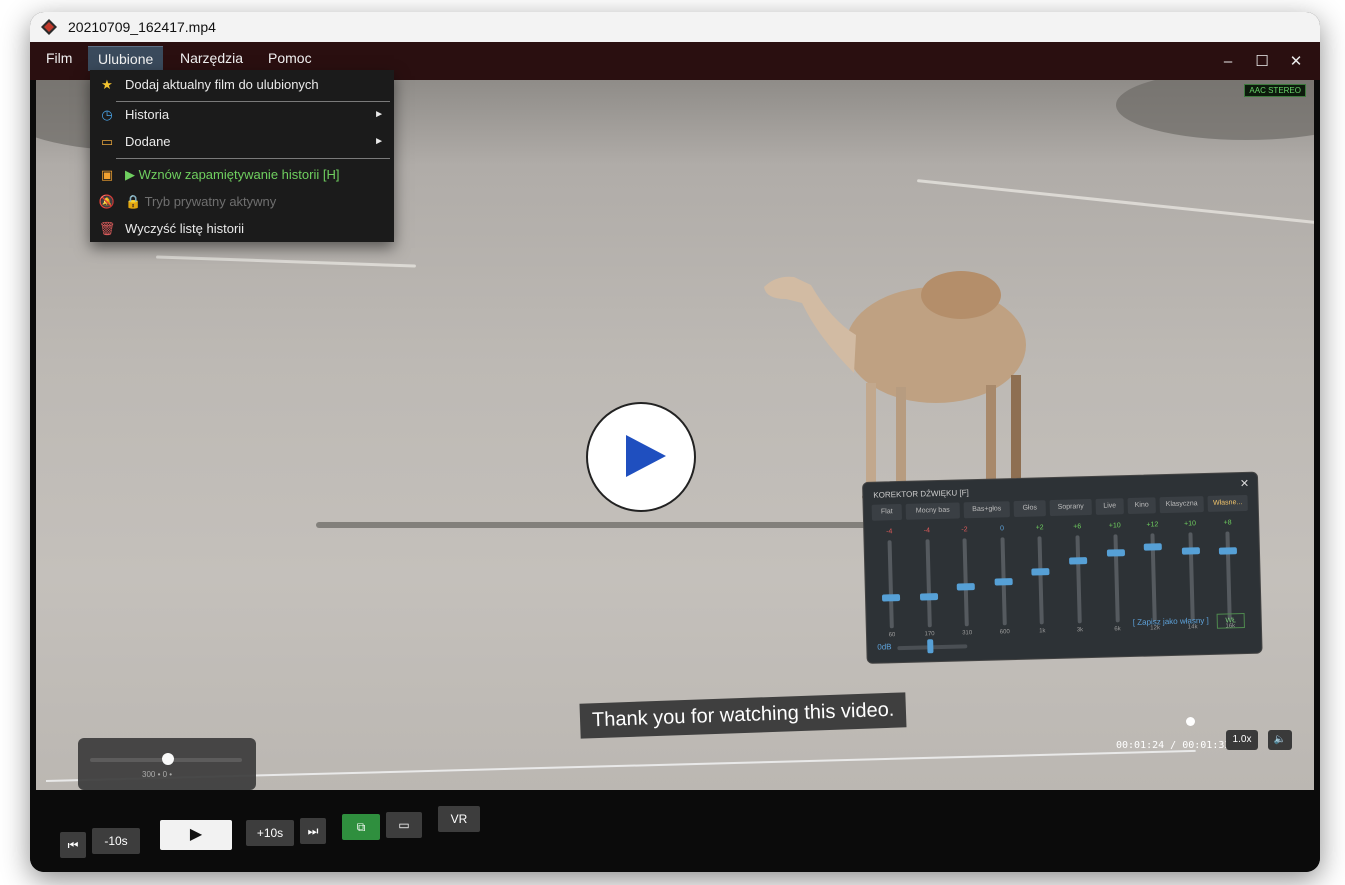 This screenshot has width=1345, height=885. Describe the element at coordinates (1077, 527) in the screenshot. I see `eq-band-gain: +6` at that location.